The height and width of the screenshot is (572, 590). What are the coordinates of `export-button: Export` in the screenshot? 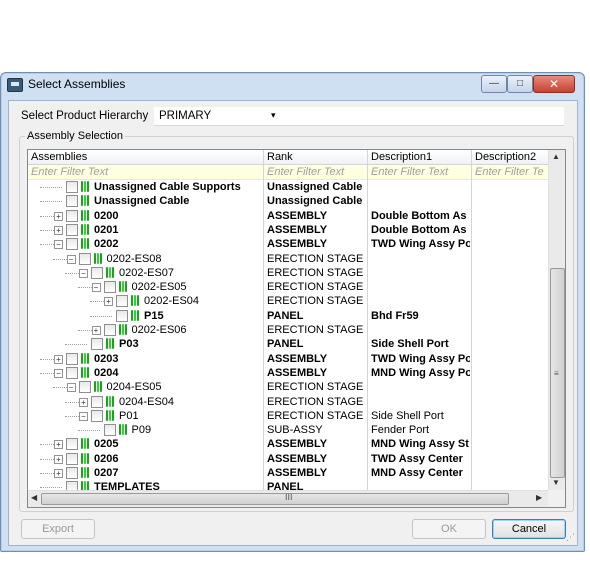 It's located at (58, 529).